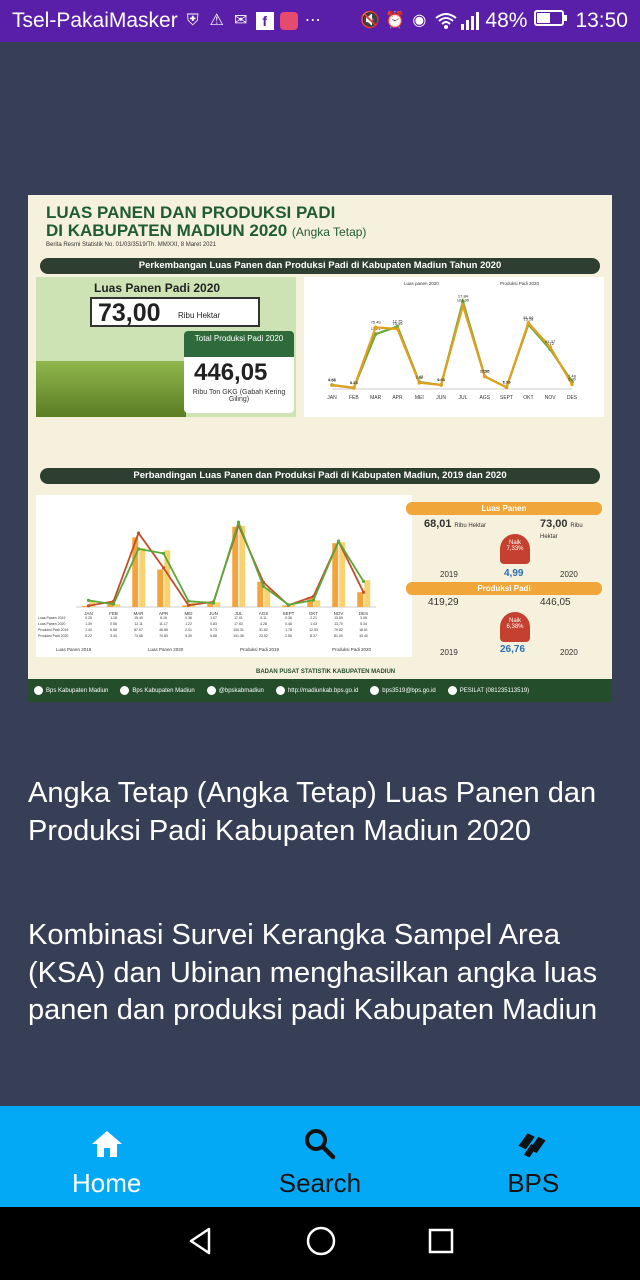 The width and height of the screenshot is (640, 1280). What do you see at coordinates (572, 378) in the screenshot?
I see `data-label: 5.80` at bounding box center [572, 378].